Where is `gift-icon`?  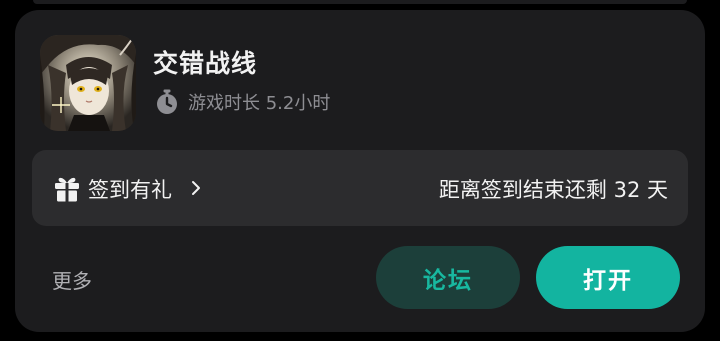 gift-icon is located at coordinates (67, 189).